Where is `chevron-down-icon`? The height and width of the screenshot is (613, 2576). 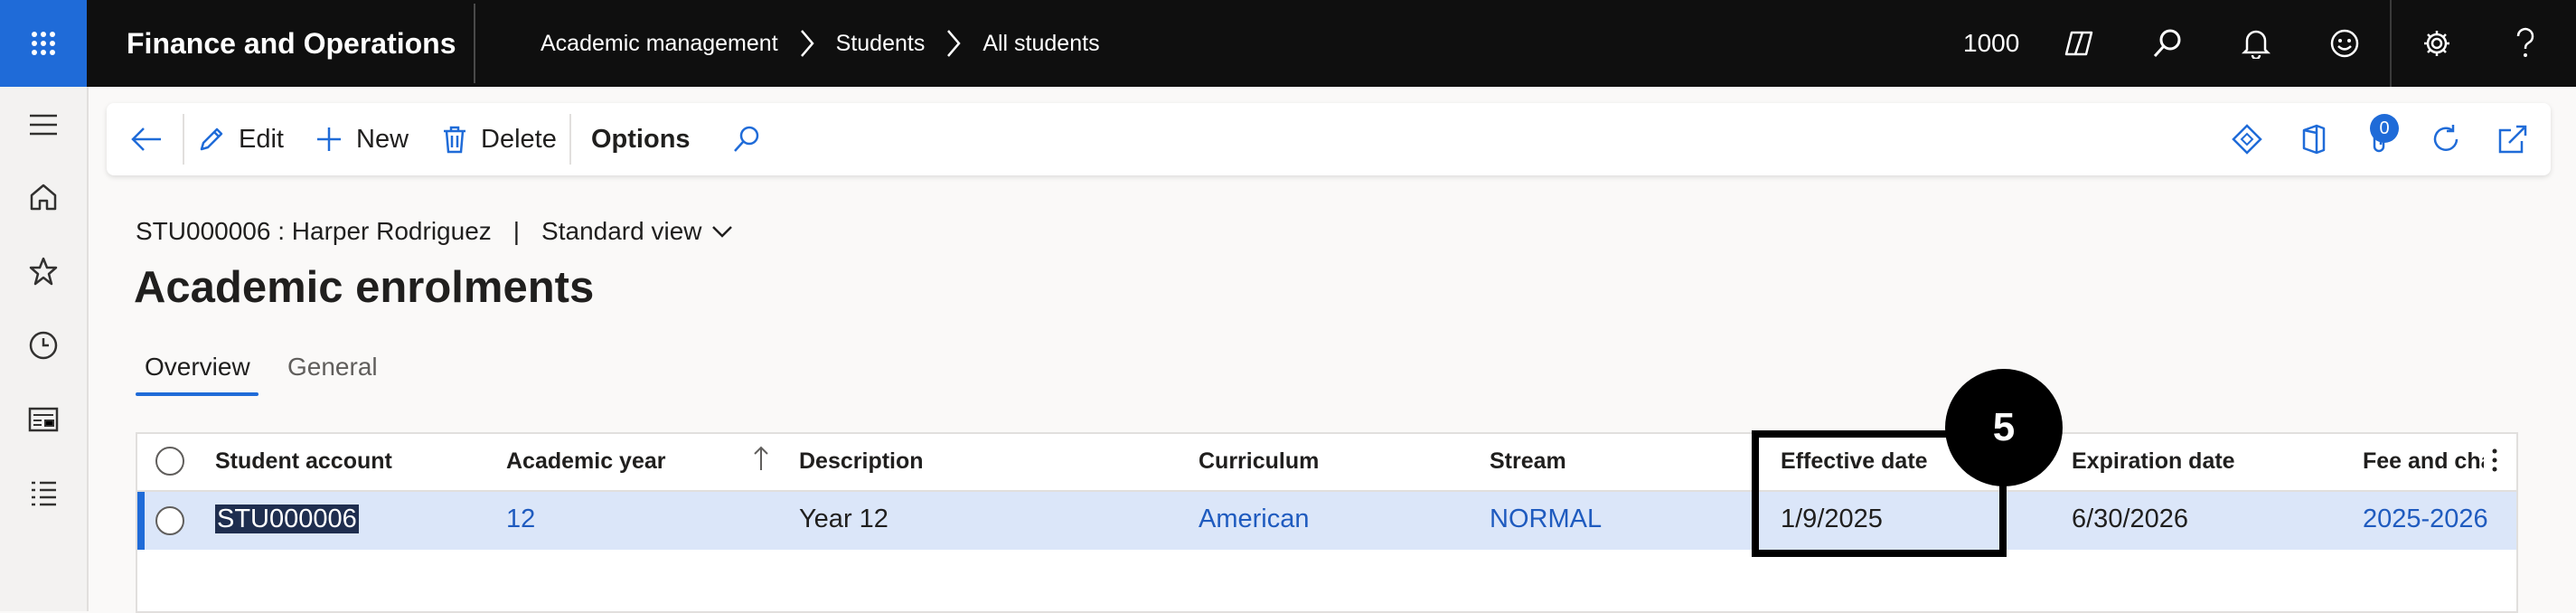
chevron-down-icon is located at coordinates (723, 232).